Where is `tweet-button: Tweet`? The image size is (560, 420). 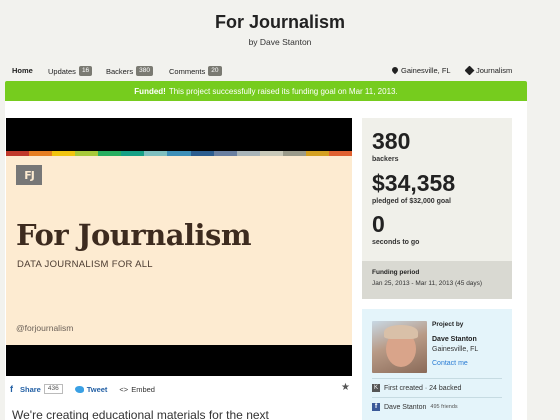 tweet-button: Tweet is located at coordinates (91, 389).